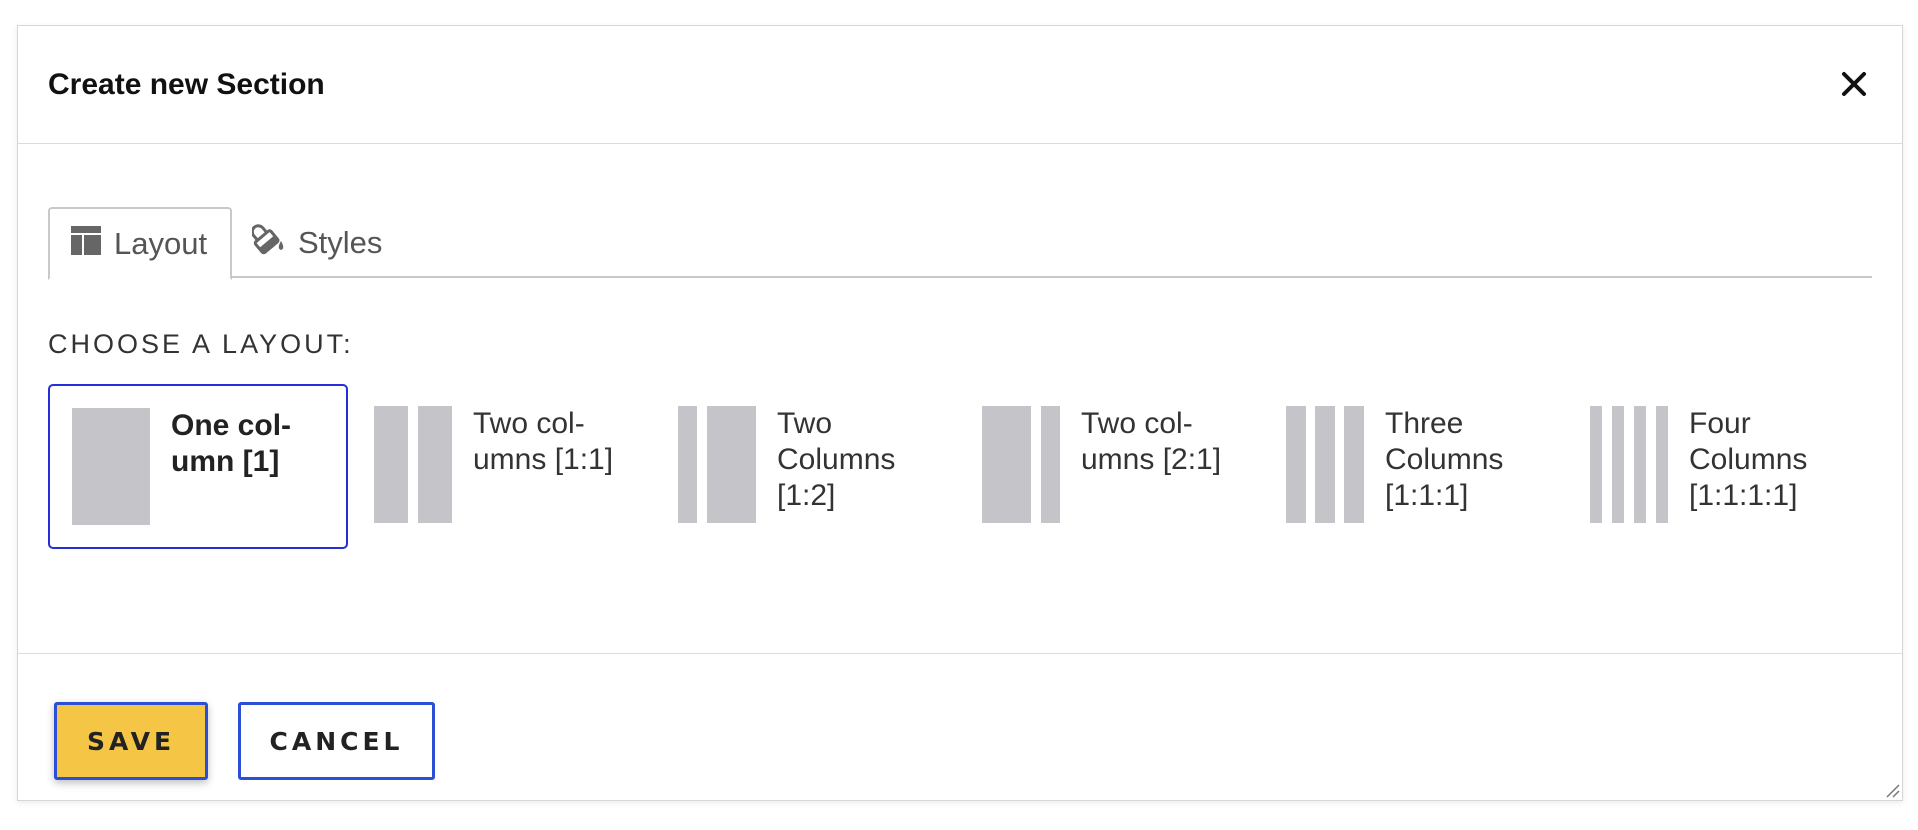 Image resolution: width=1918 pixels, height=830 pixels. What do you see at coordinates (1854, 84) in the screenshot?
I see `close-icon` at bounding box center [1854, 84].